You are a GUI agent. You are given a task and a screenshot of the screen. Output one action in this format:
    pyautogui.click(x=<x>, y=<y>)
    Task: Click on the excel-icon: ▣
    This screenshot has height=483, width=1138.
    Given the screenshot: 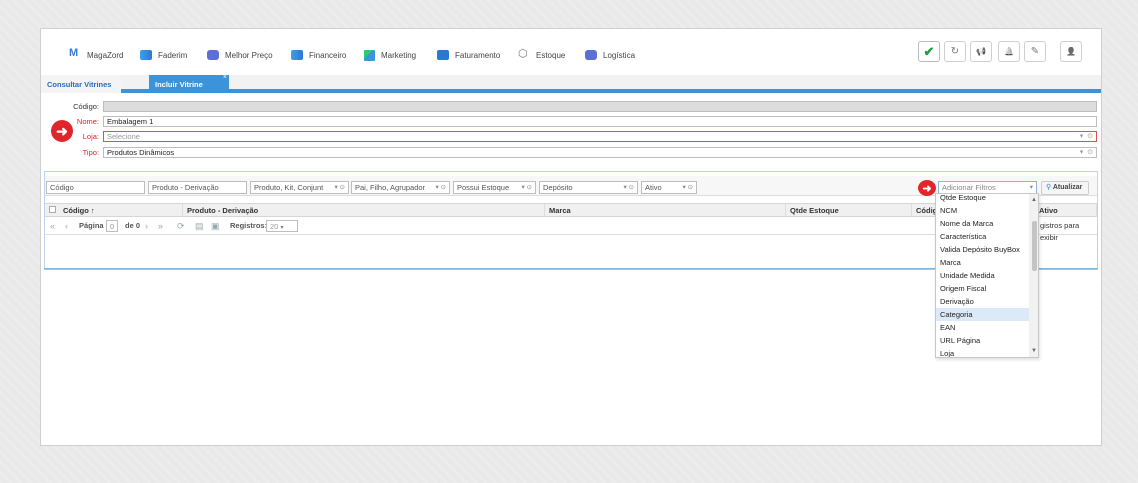 What is the action you would take?
    pyautogui.click(x=215, y=226)
    